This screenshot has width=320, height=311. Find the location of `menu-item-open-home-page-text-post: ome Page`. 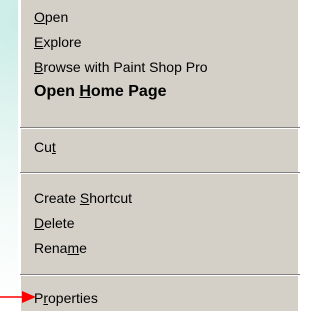

menu-item-open-home-page-text-post: ome Page is located at coordinates (128, 91).